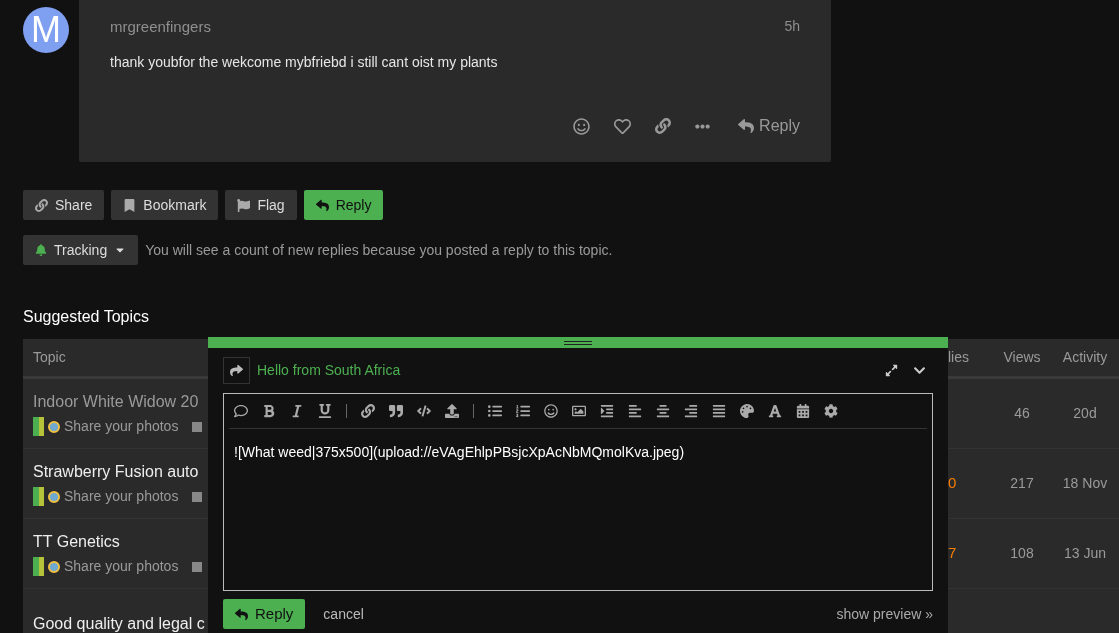 This screenshot has height=633, width=1119. What do you see at coordinates (452, 411) in the screenshot?
I see `upload-icon` at bounding box center [452, 411].